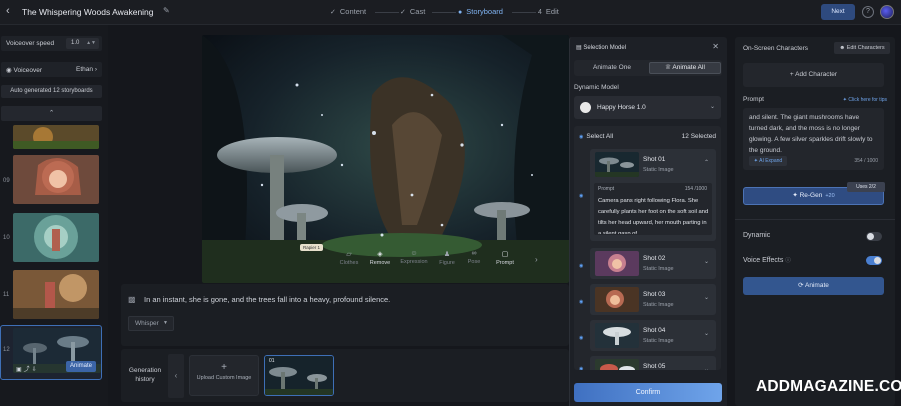  Describe the element at coordinates (862, 48) in the screenshot. I see `edit-characters-button: ☻ Edit Characters` at that location.